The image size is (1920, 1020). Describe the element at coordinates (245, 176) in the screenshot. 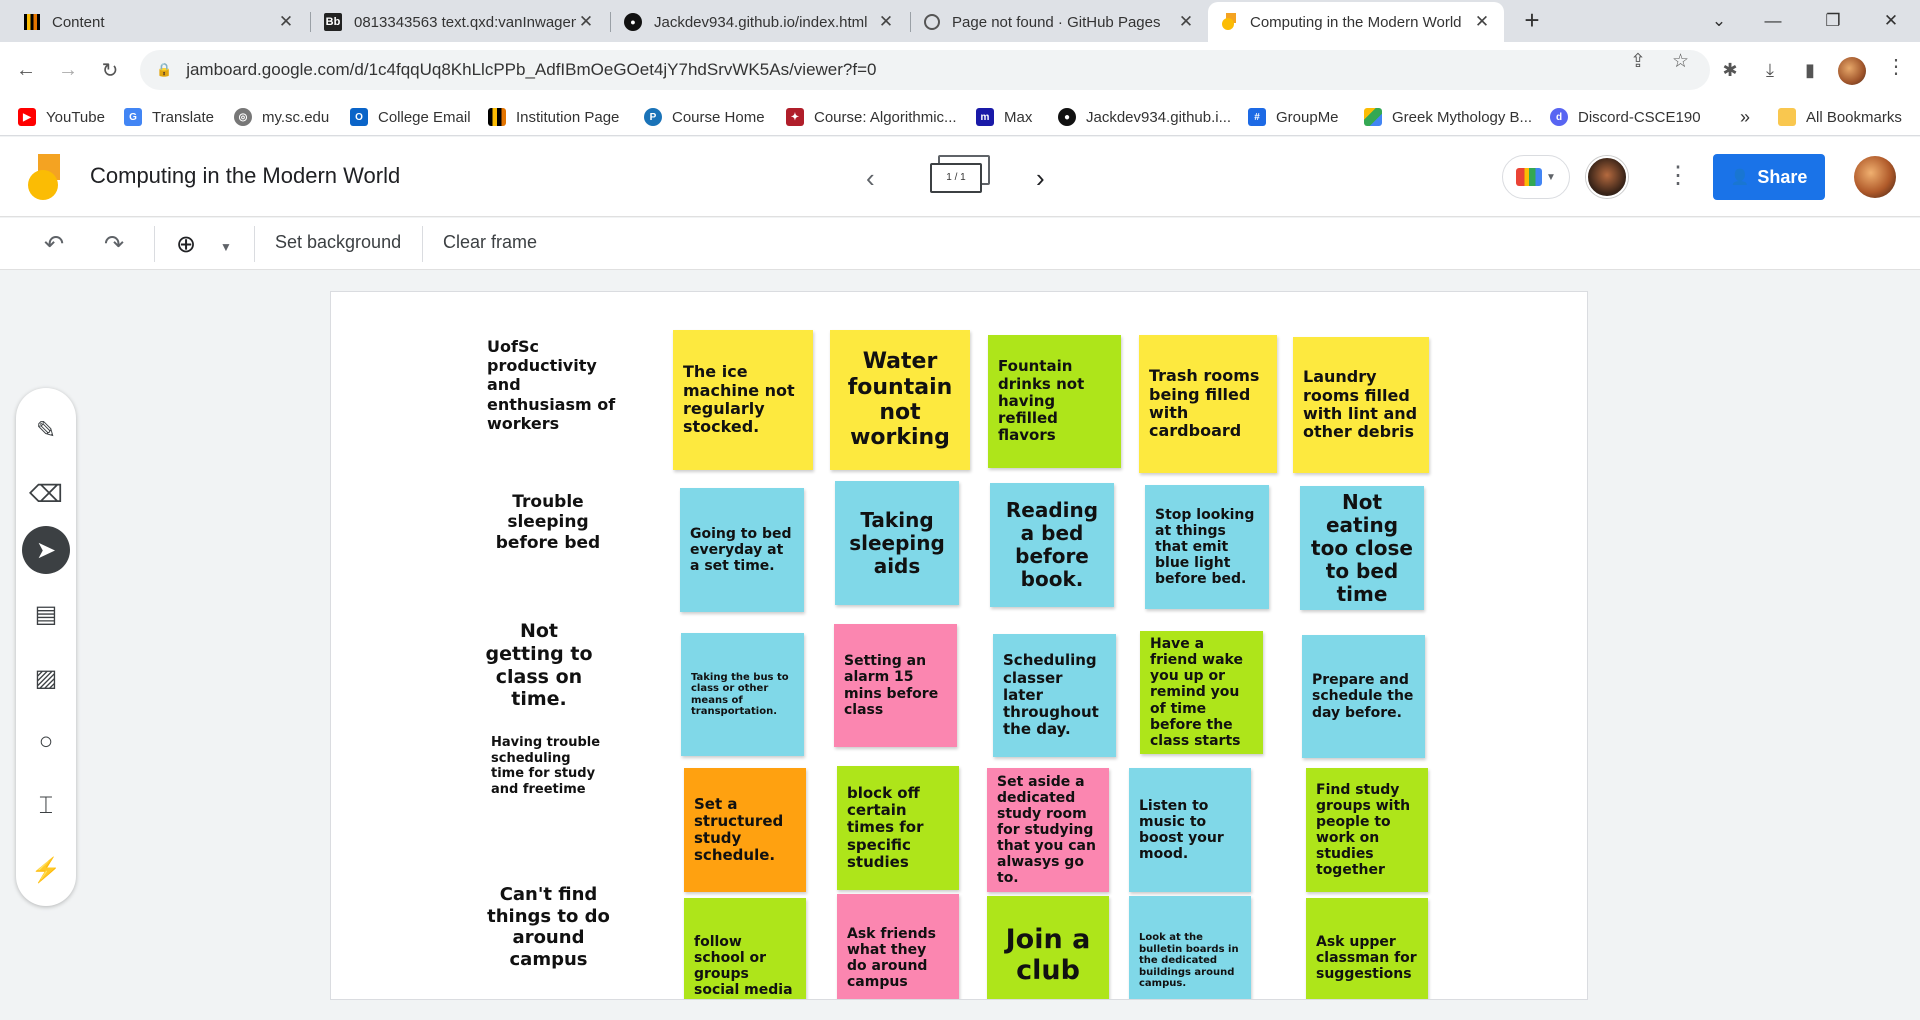

I see `jam-title: Computing in the Modern World` at that location.